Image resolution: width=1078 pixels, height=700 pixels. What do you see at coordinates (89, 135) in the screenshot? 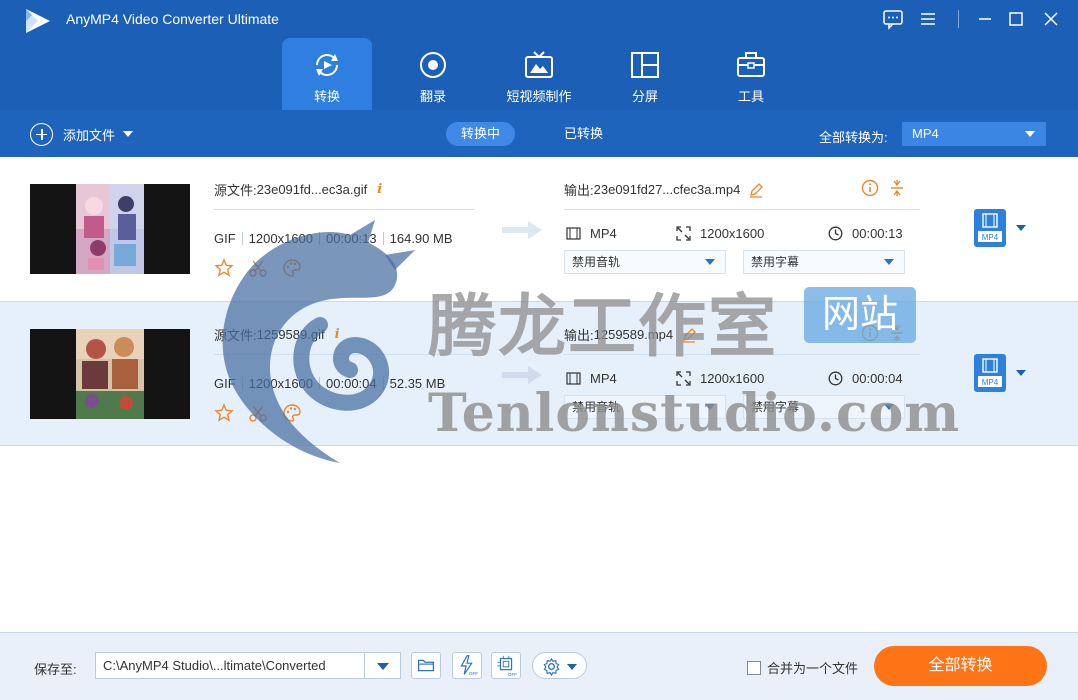
I see `add-file-label: 添加文件` at bounding box center [89, 135].